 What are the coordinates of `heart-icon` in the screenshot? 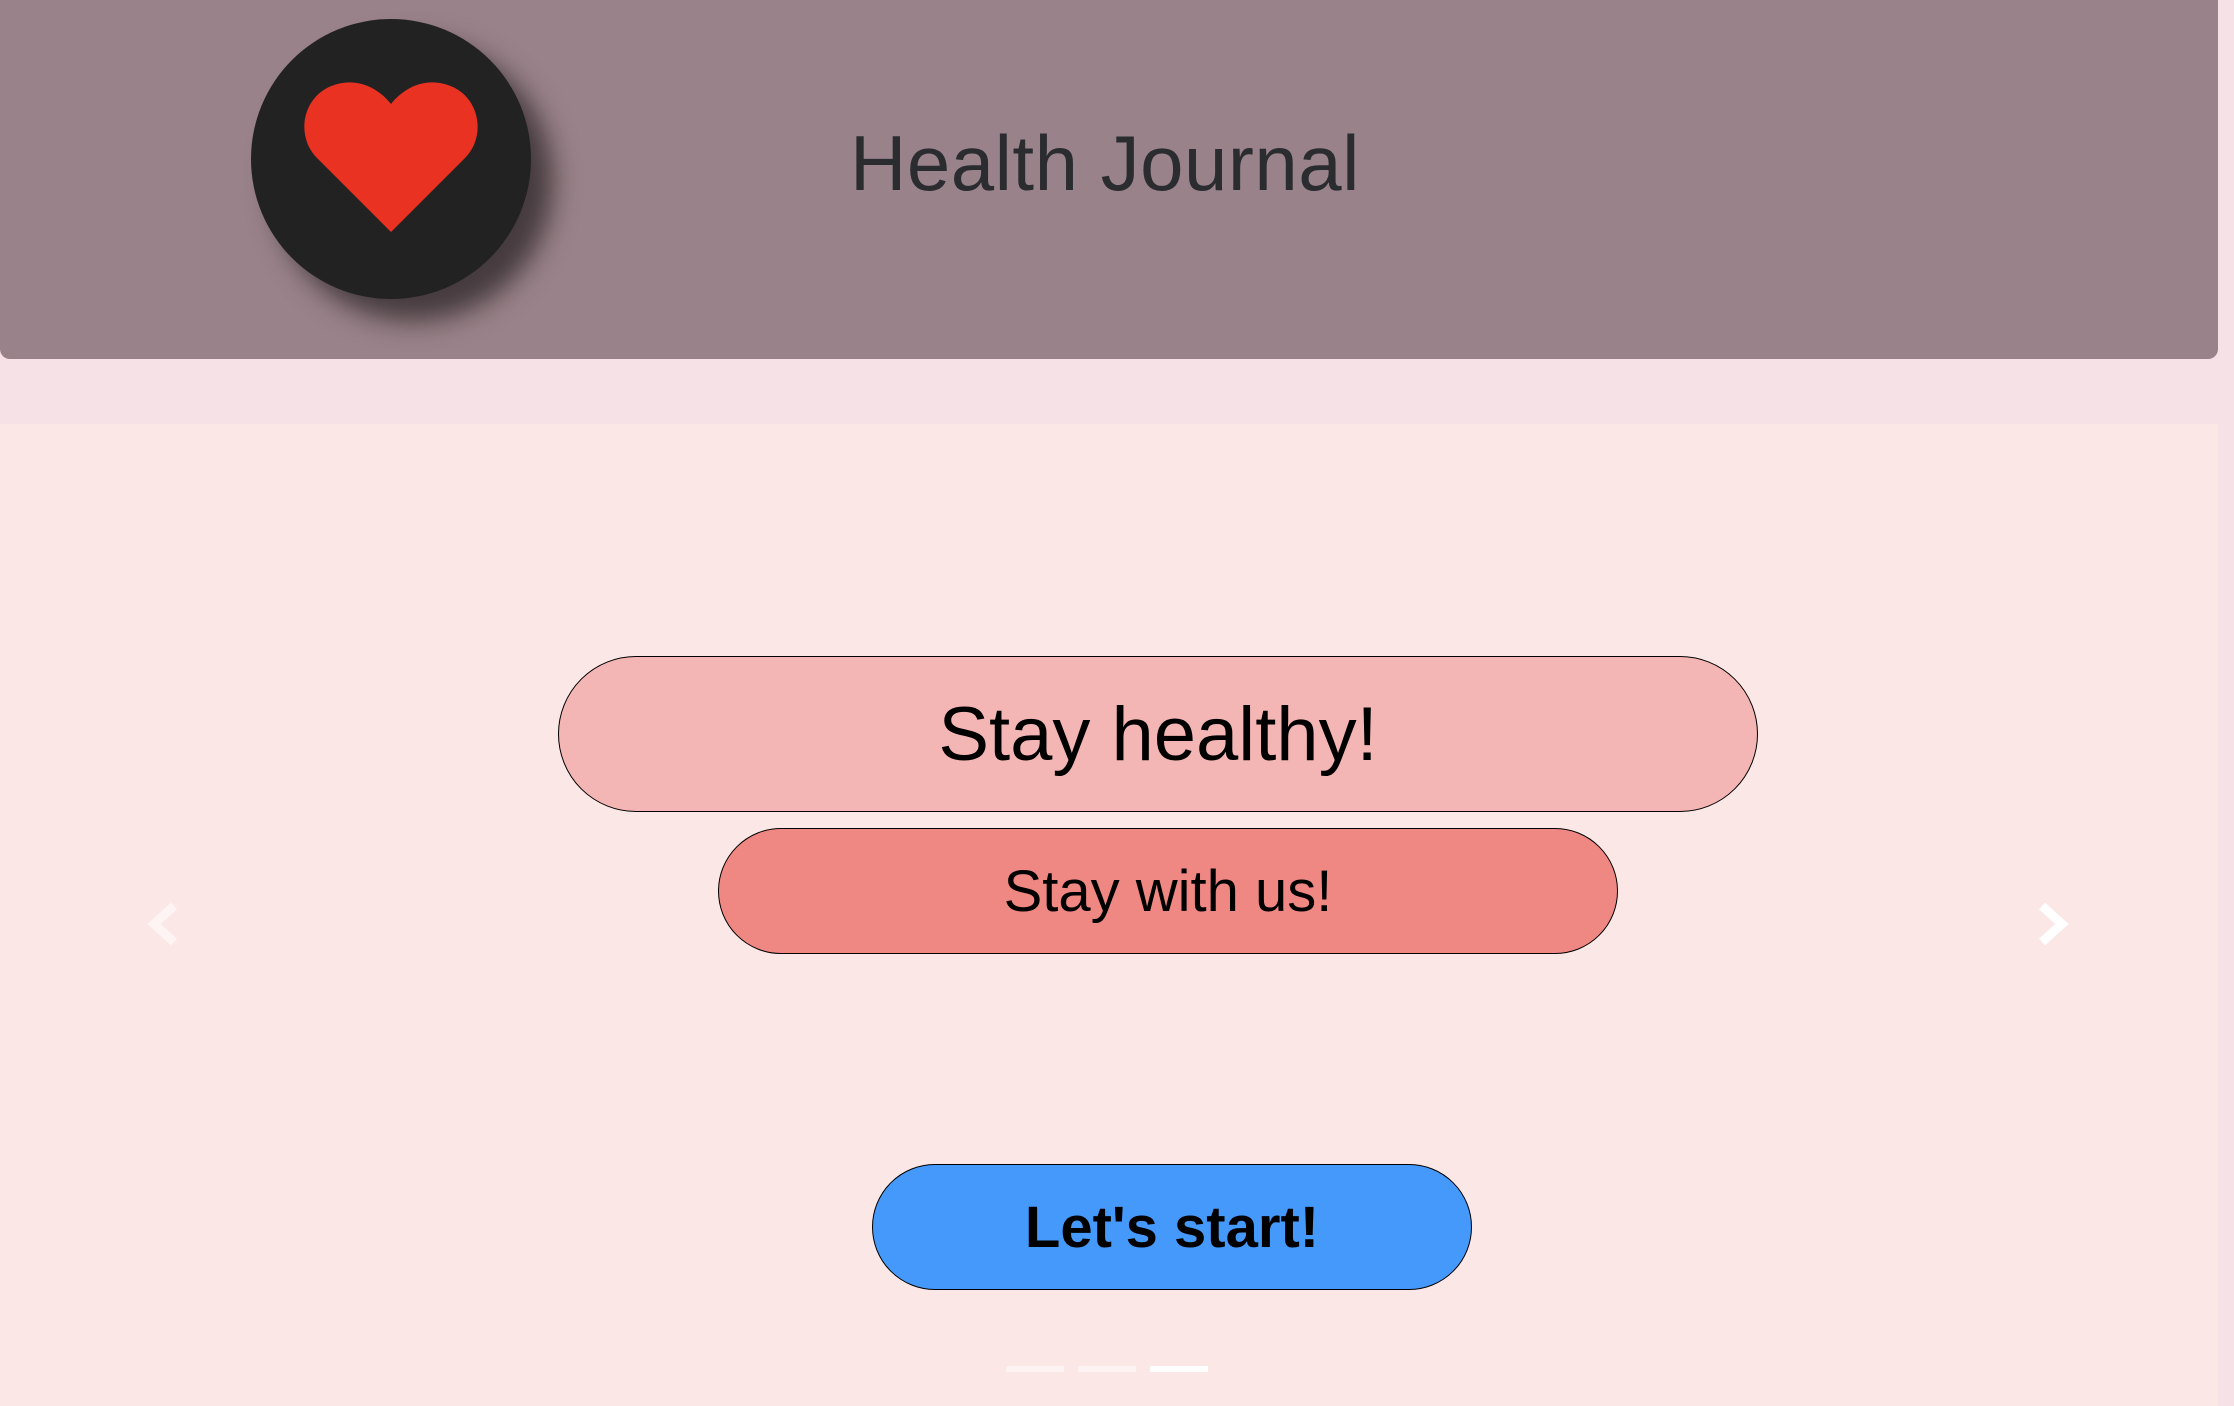 It's located at (391, 157).